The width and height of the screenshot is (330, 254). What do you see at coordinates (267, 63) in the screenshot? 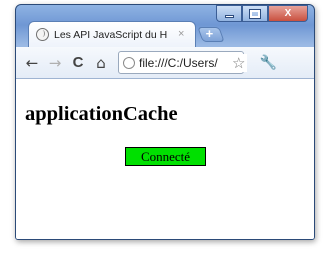
I see `wrench-icon: 🔧` at bounding box center [267, 63].